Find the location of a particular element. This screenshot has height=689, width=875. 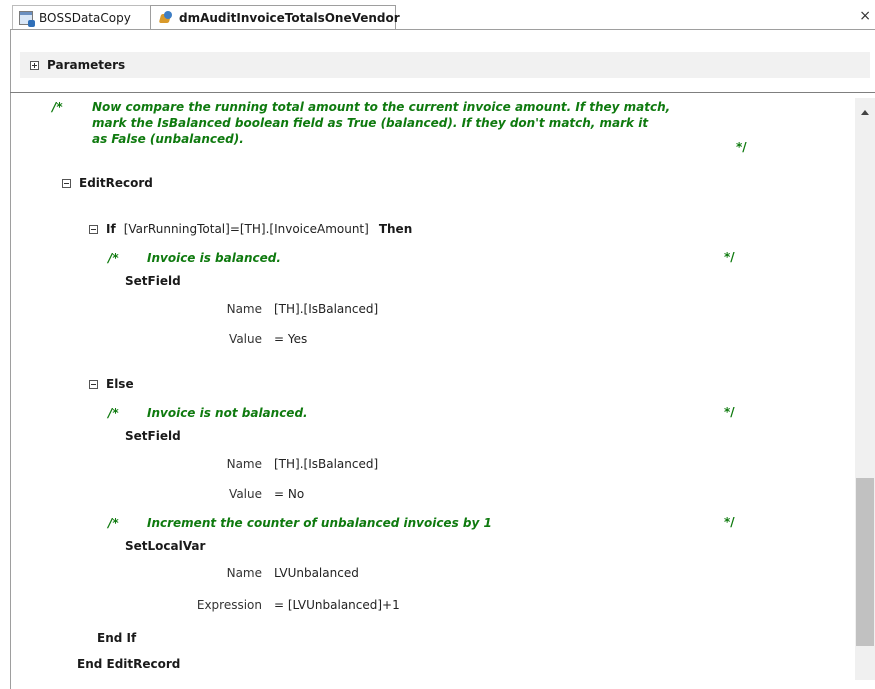

setlocalvar-action: SetLocalVar is located at coordinates (165, 546).